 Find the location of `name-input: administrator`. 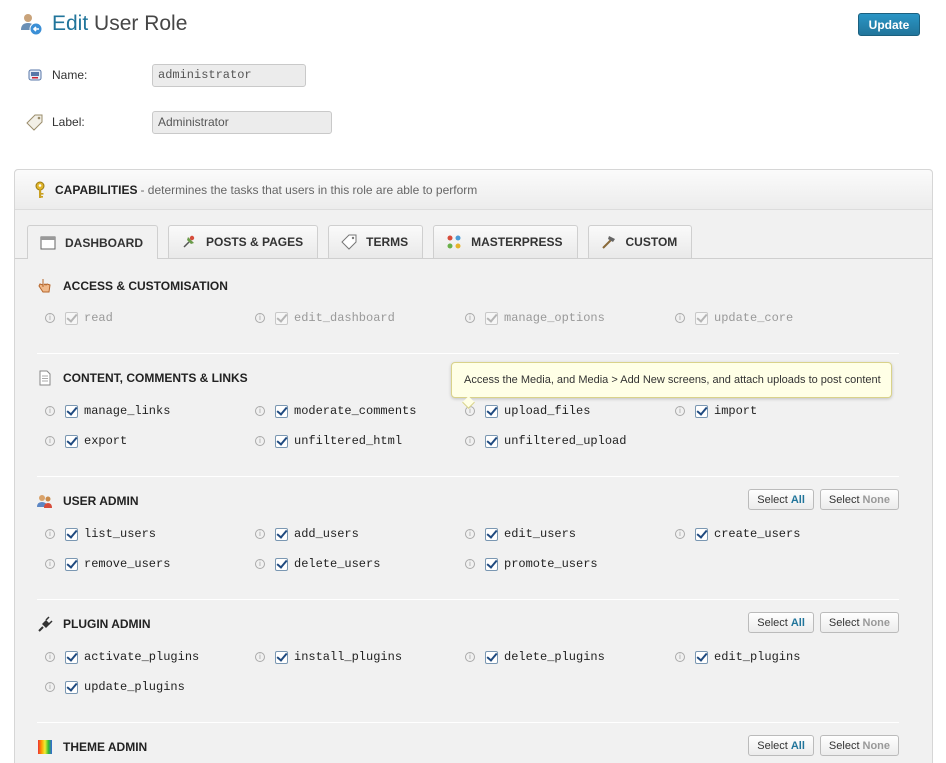

name-input: administrator is located at coordinates (229, 75).